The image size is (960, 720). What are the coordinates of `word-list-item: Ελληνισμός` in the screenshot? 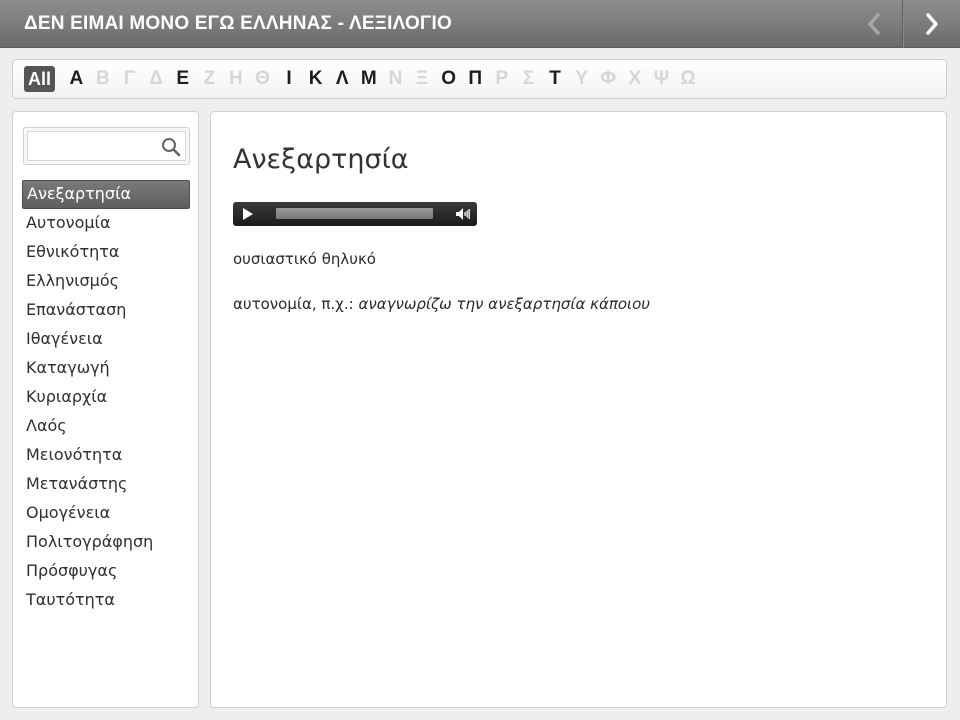 It's located at (106, 281).